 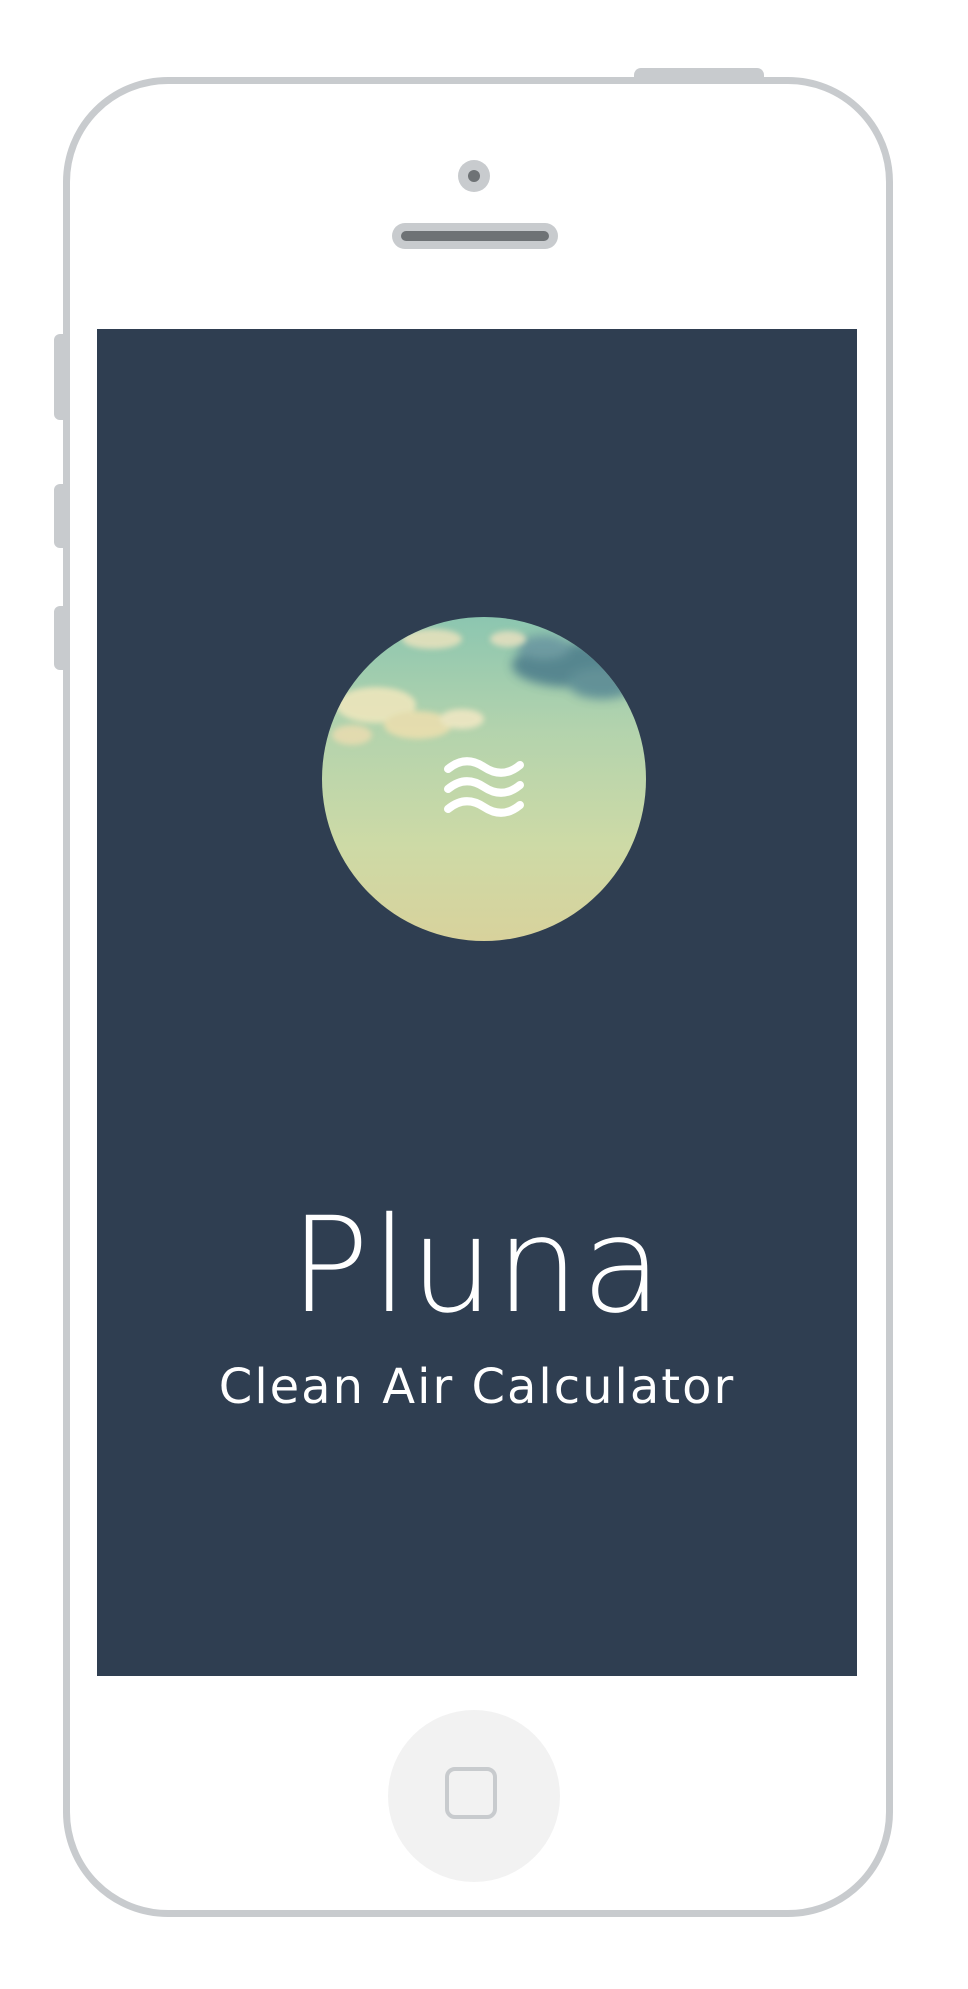 What do you see at coordinates (477, 1266) in the screenshot?
I see `app-title: Pluna` at bounding box center [477, 1266].